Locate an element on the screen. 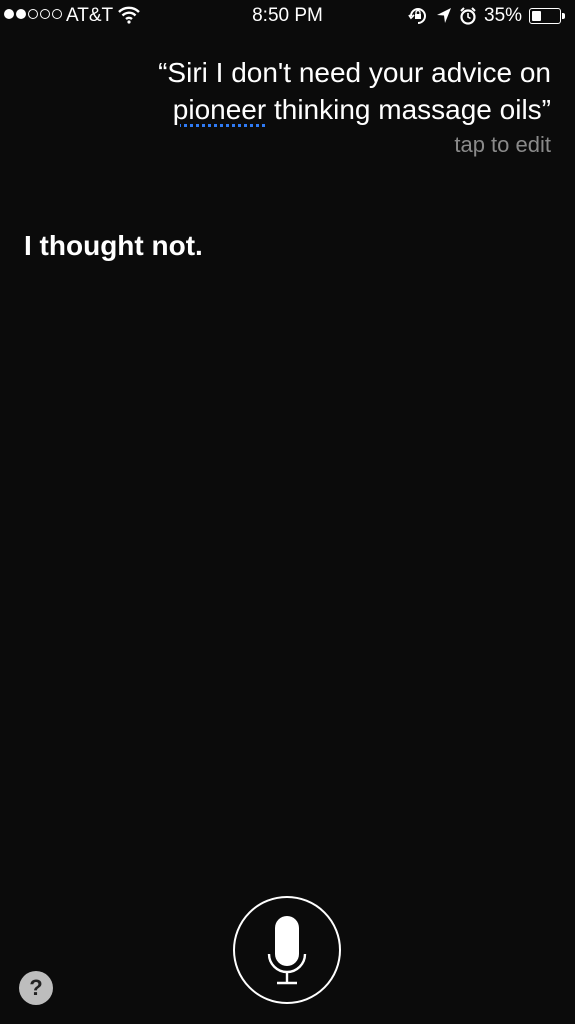  alarm-icon is located at coordinates (468, 19).